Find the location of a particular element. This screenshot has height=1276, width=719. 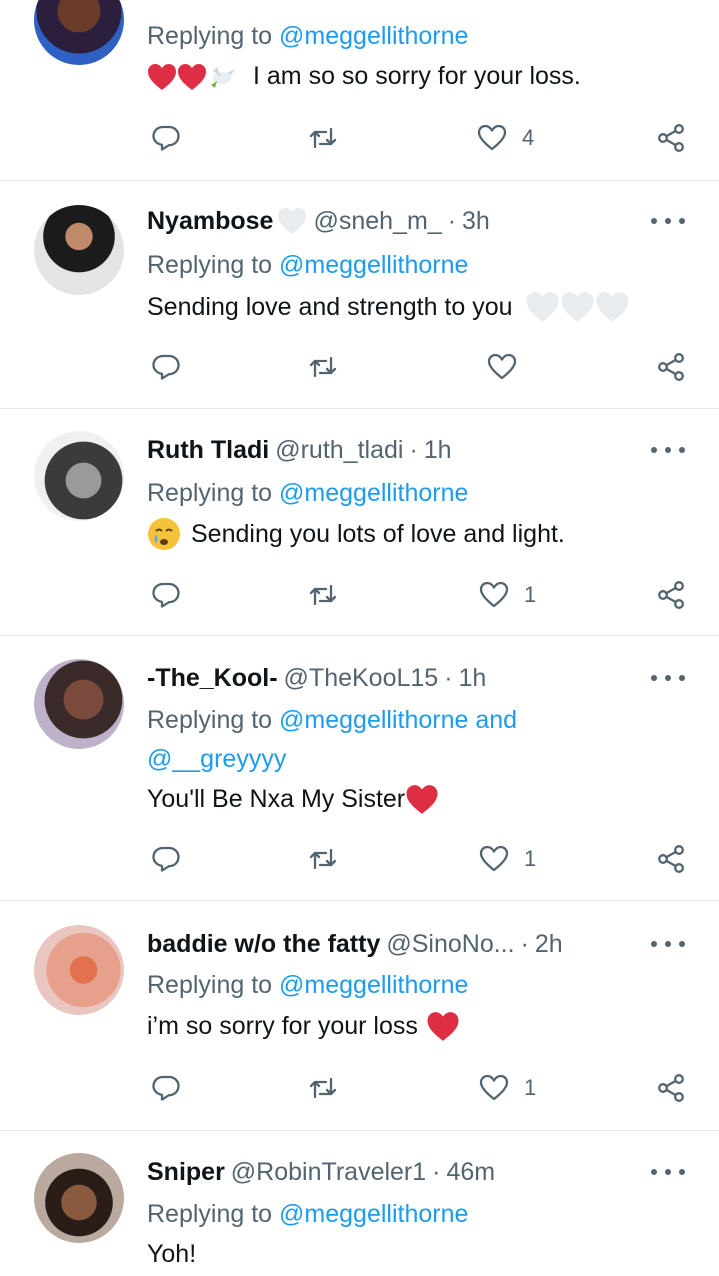

display-name: baddie w/o the fatty is located at coordinates (263, 944).